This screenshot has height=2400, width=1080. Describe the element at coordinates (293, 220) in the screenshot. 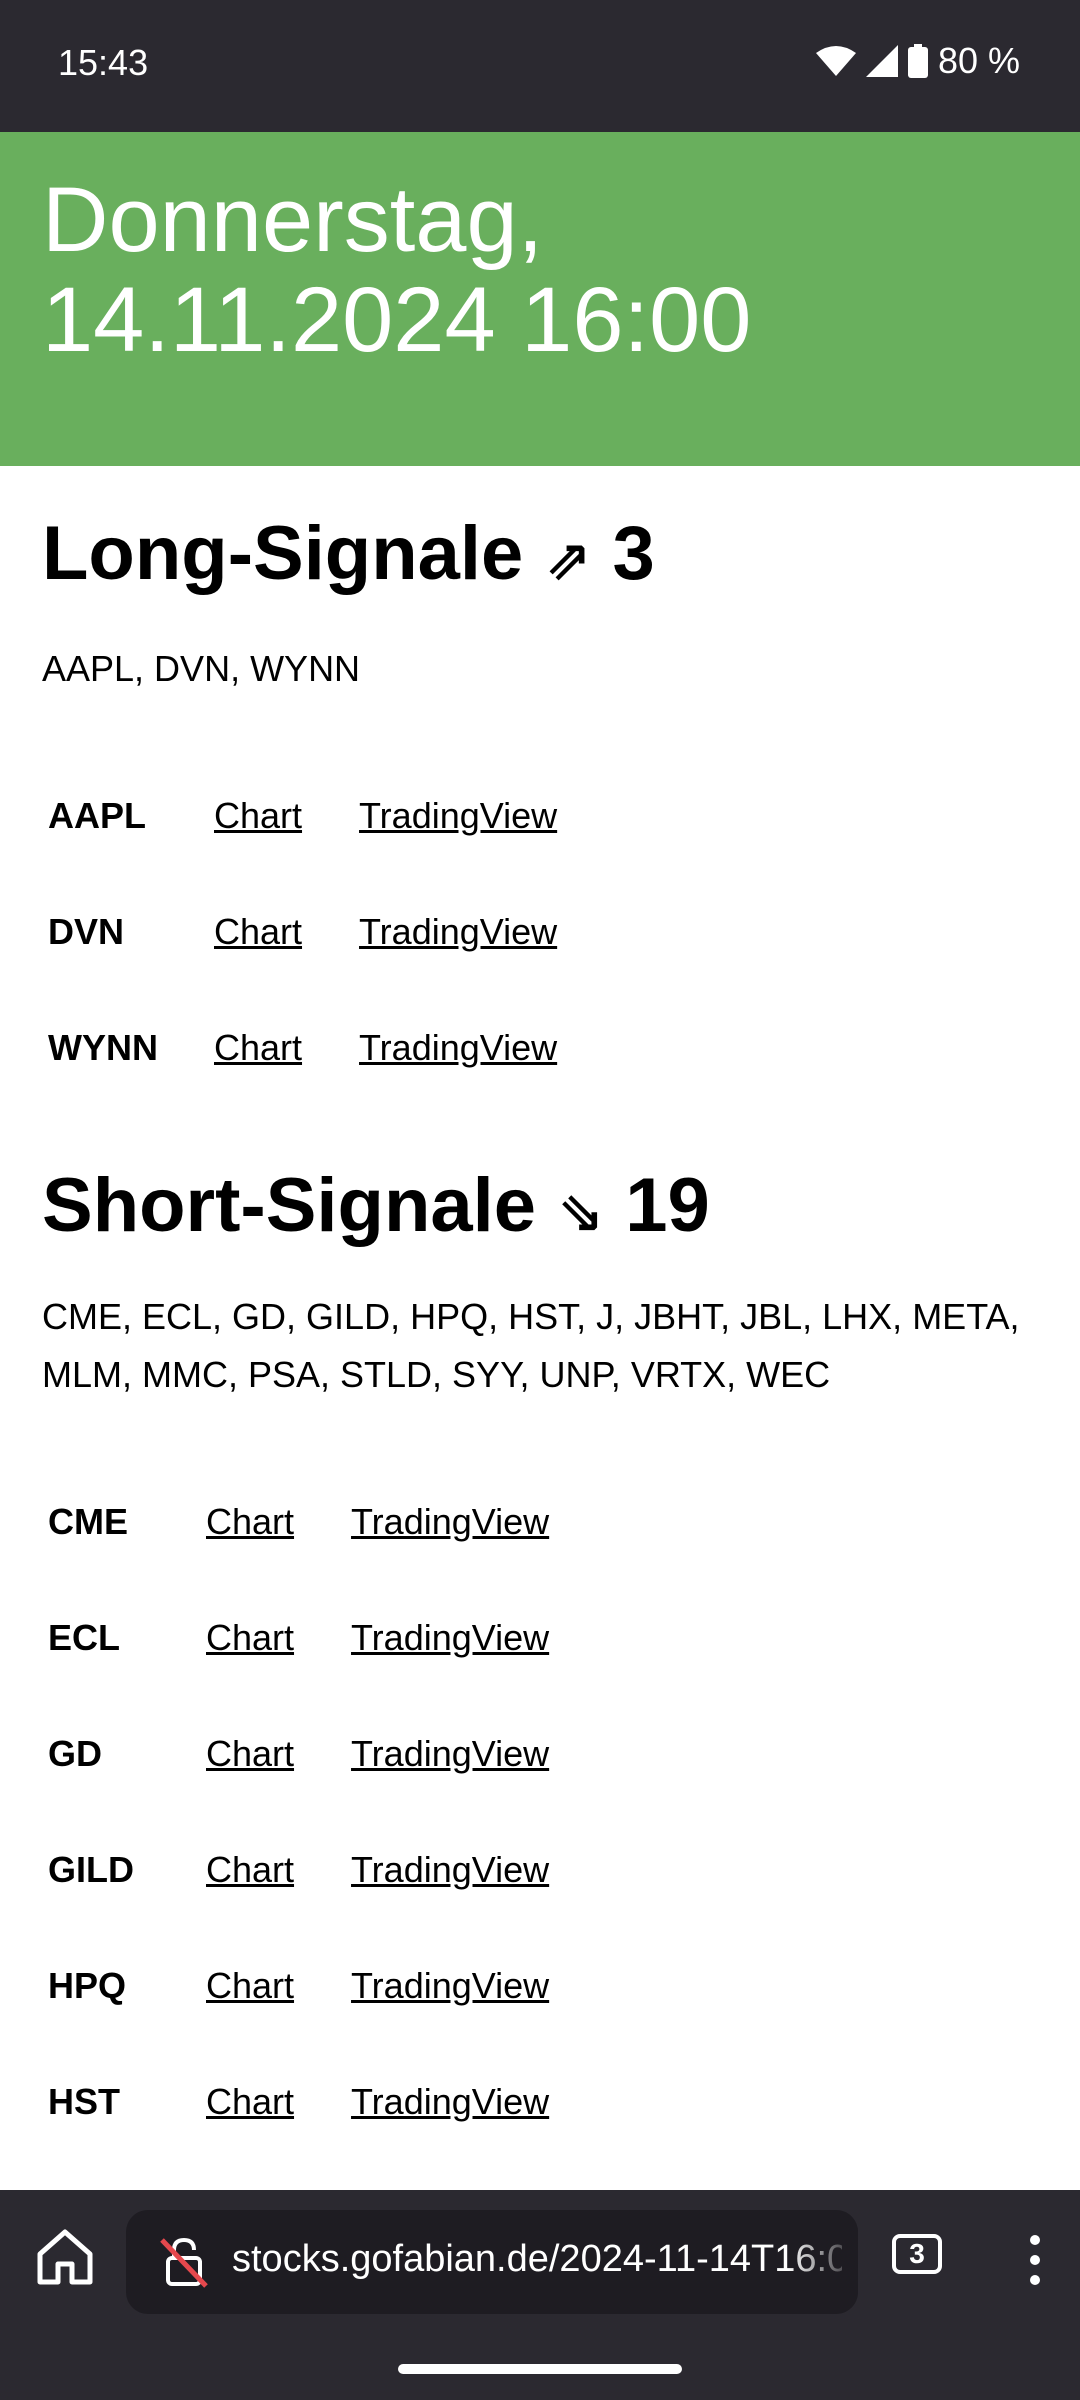

I see `header-weekday: Donnerstag,` at that location.